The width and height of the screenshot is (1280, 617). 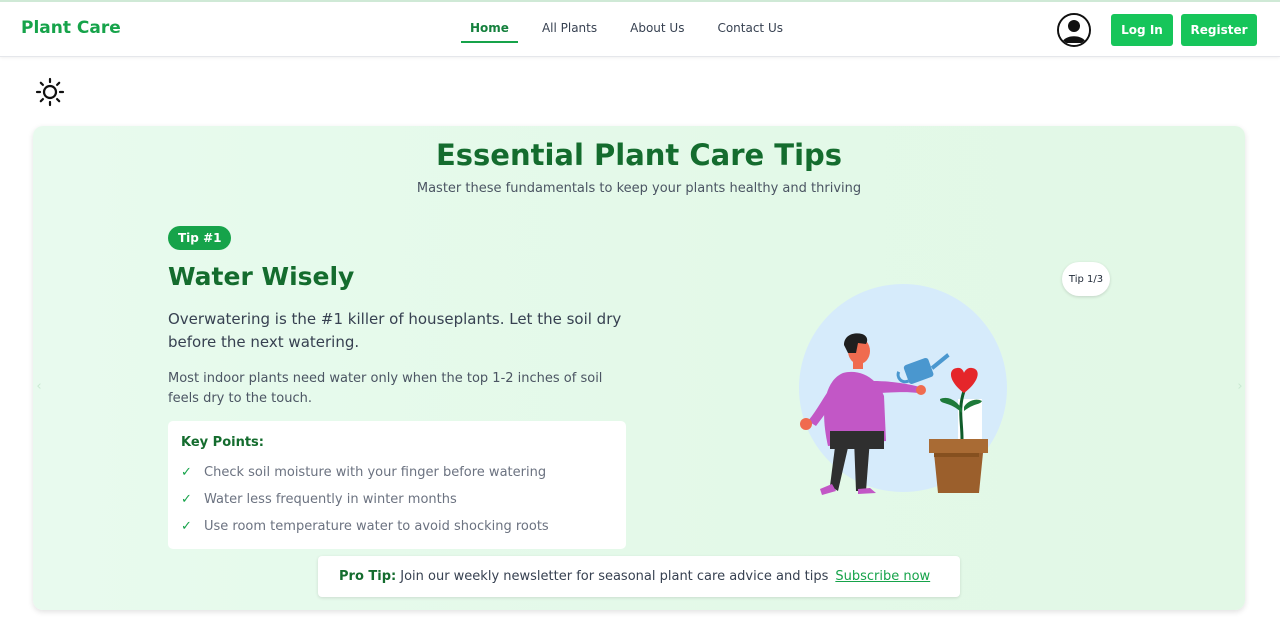 I want to click on user-avatar-icon, so click(x=1074, y=30).